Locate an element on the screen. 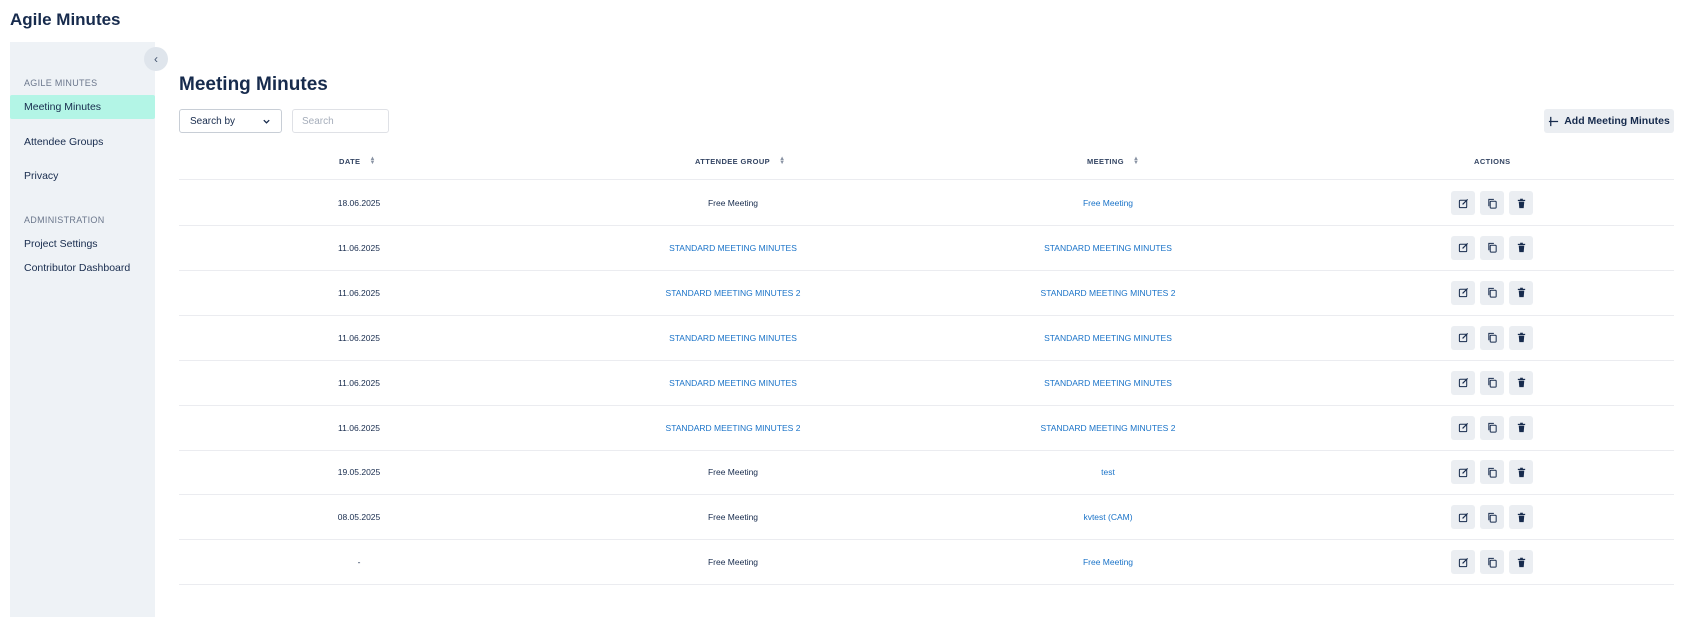 The image size is (1688, 617). attendee-group-cell: Free Meeting is located at coordinates (733, 203).